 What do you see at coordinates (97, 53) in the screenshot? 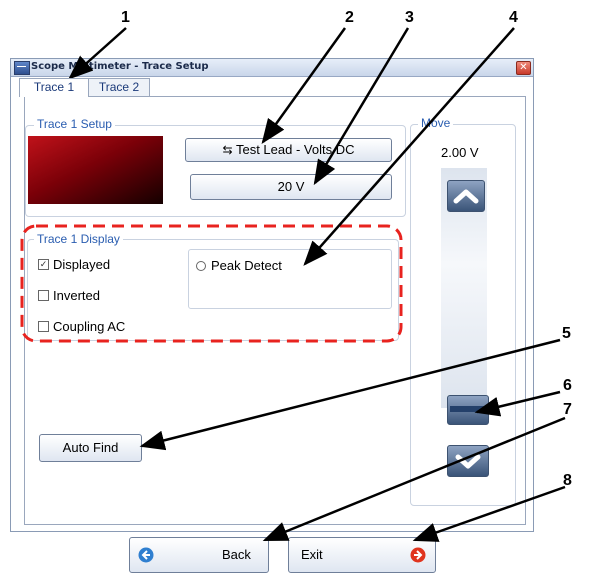
I see `callout-1-line` at bounding box center [97, 53].